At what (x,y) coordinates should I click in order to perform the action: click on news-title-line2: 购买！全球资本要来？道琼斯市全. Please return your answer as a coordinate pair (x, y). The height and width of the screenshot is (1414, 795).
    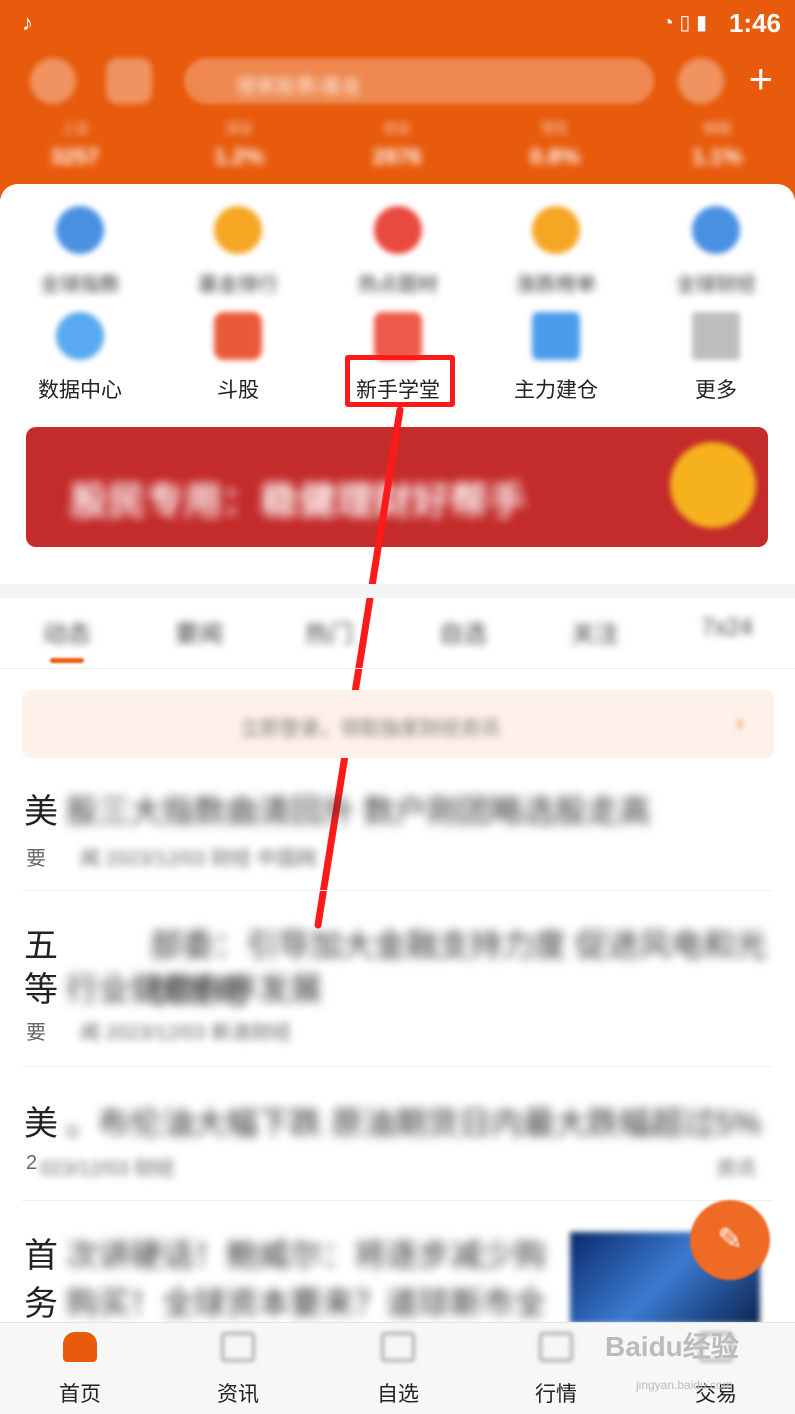
    Looking at the image, I should click on (306, 1301).